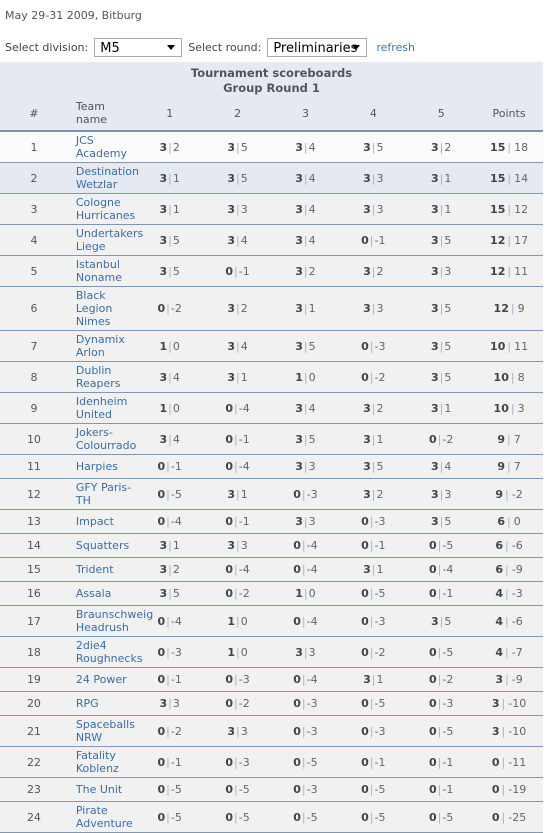 This screenshot has width=555, height=833. Describe the element at coordinates (373, 209) in the screenshot. I see `row-game-4: 3|3` at that location.